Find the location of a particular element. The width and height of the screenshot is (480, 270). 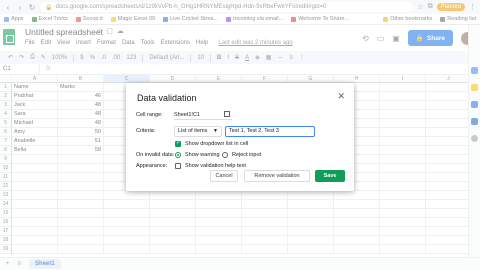

show-warning-label: Show warning is located at coordinates (202, 155).